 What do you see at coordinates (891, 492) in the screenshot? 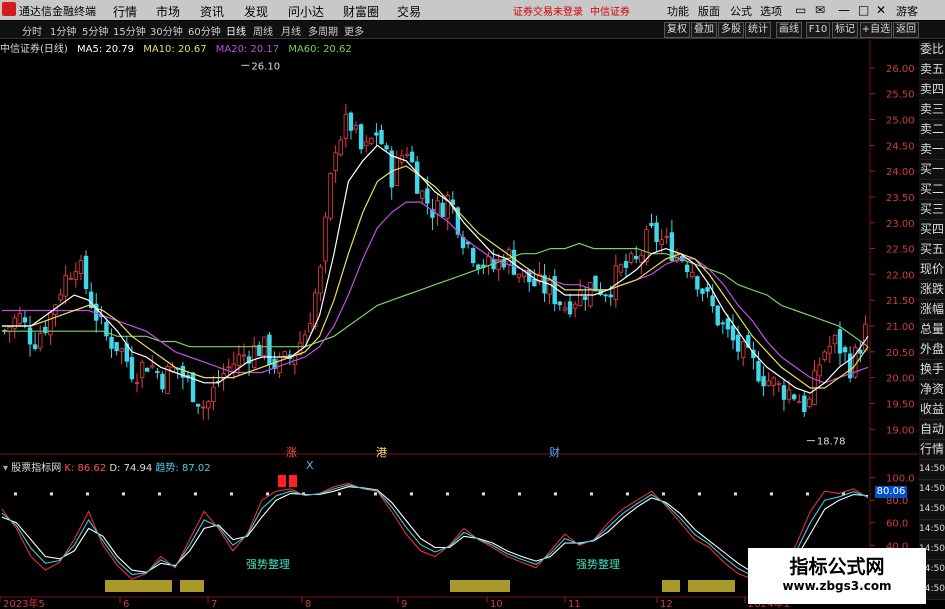
I see `indicator-current-label: 80.06` at bounding box center [891, 492].